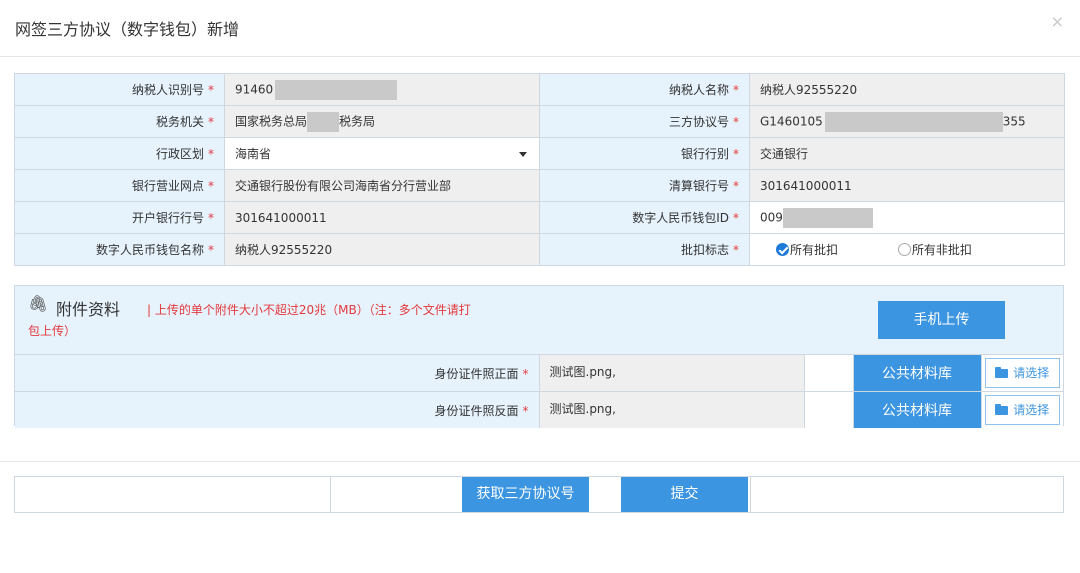 The image size is (1080, 573). Describe the element at coordinates (254, 89) in the screenshot. I see `taxpayer-id-value: 91460` at that location.